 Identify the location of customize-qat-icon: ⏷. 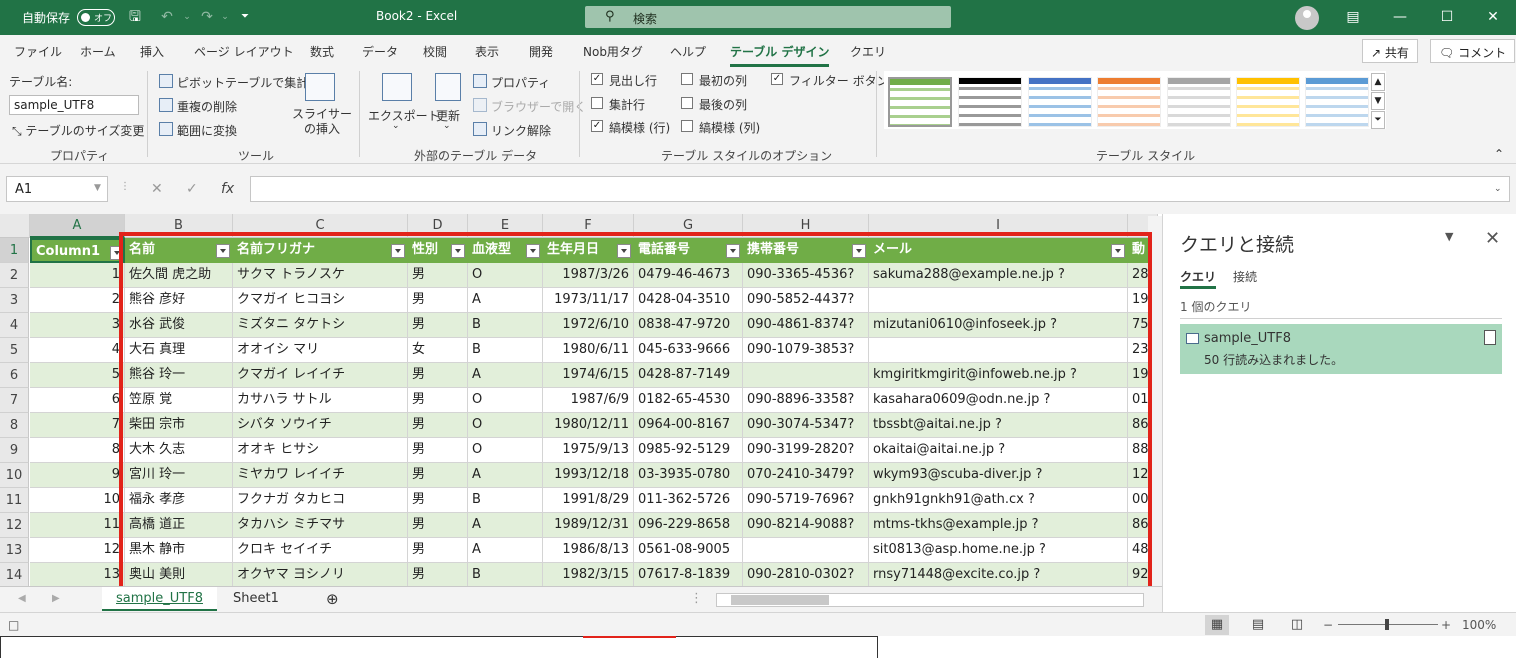
(245, 17).